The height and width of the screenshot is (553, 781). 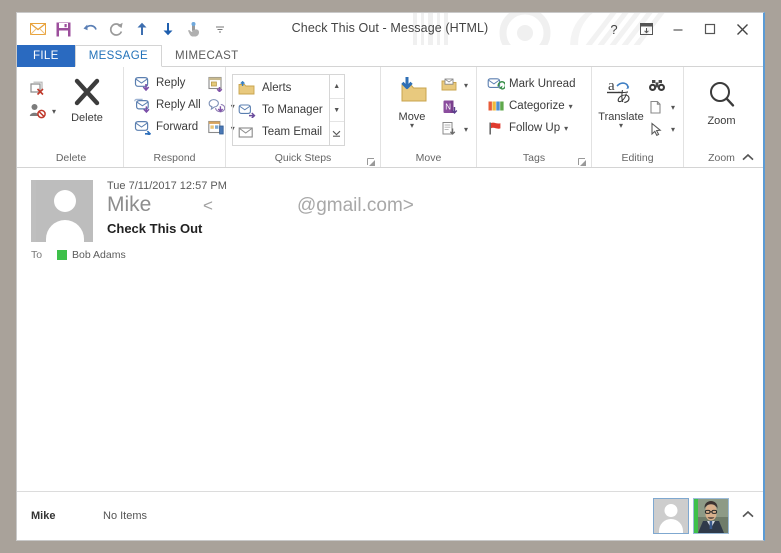 I want to click on person-card-photo, so click(x=711, y=516).